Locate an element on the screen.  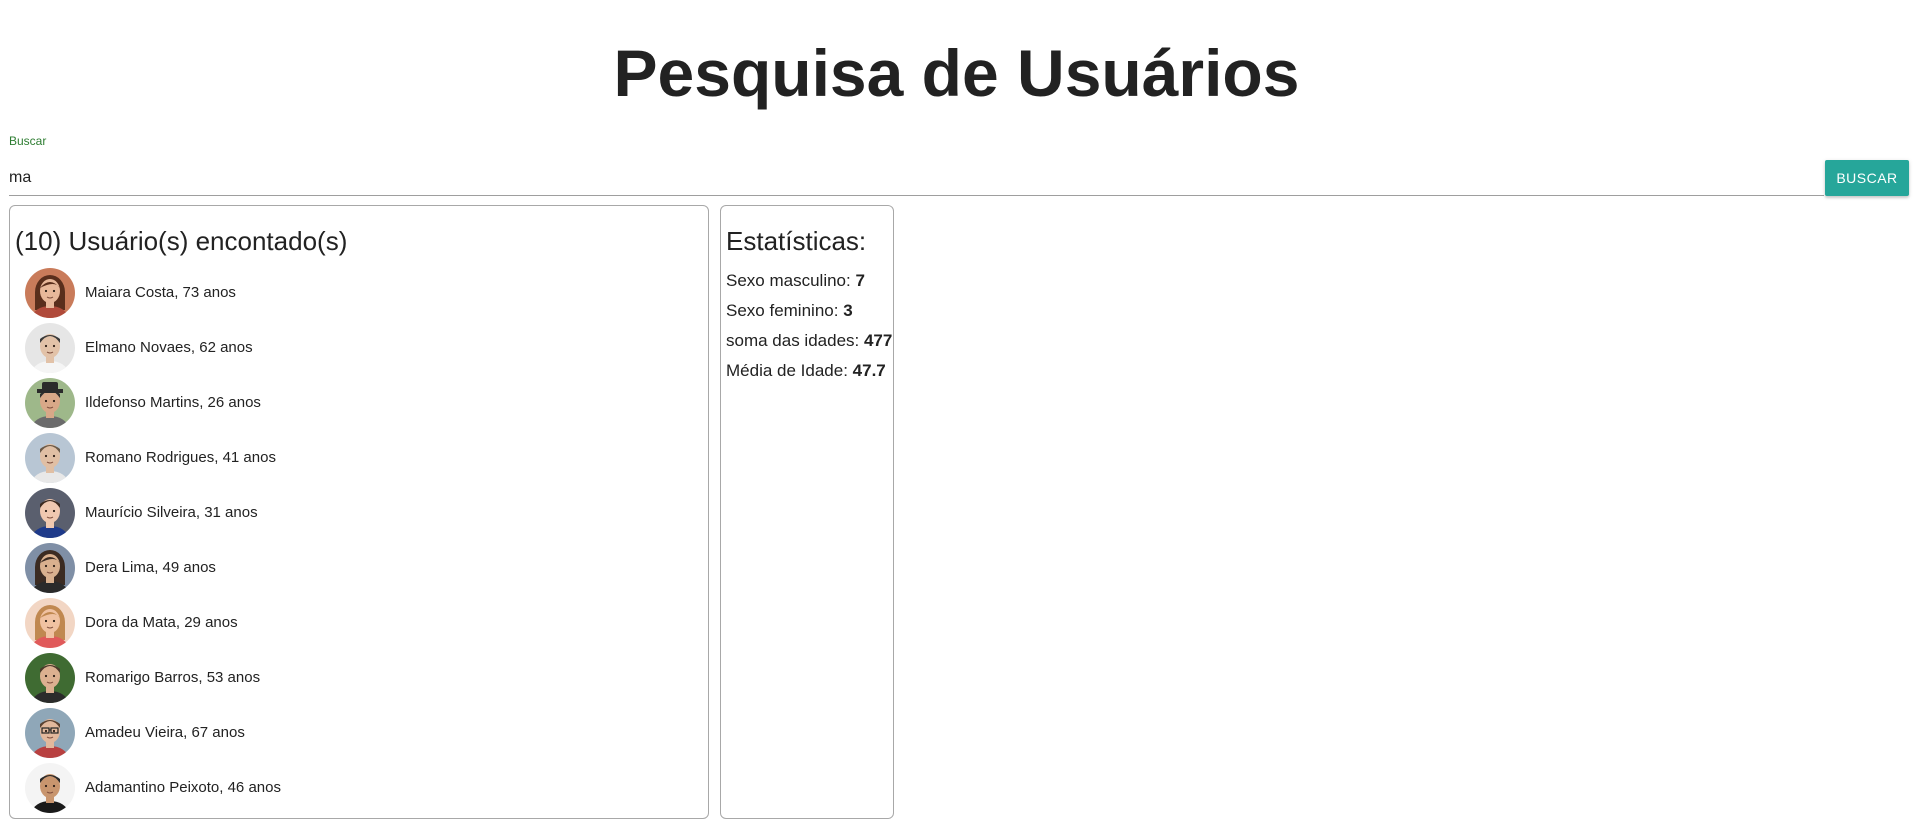
stat-item: Sexo feminino: 3 is located at coordinates (809, 311).